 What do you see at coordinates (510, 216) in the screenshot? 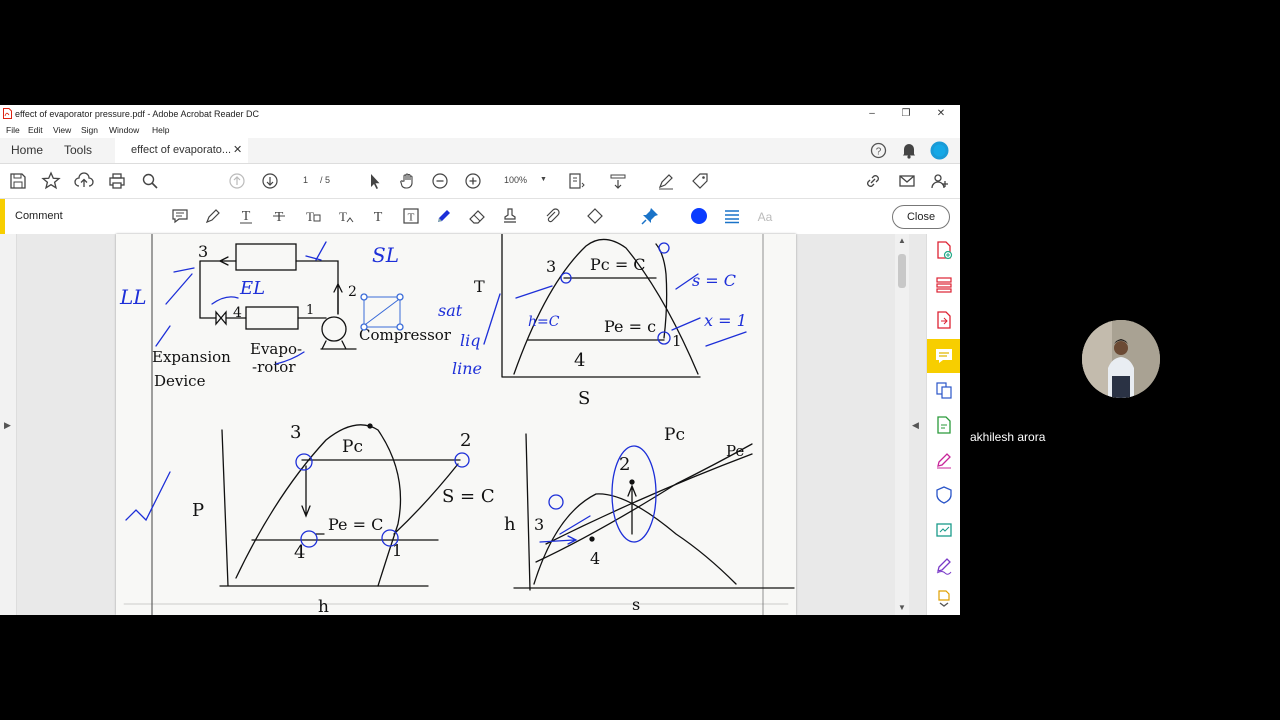
I see `stamp-icon` at bounding box center [510, 216].